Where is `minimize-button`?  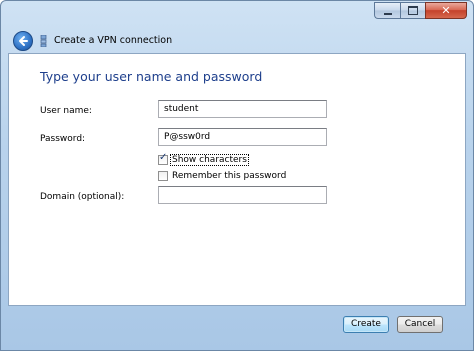 minimize-button is located at coordinates (387, 10).